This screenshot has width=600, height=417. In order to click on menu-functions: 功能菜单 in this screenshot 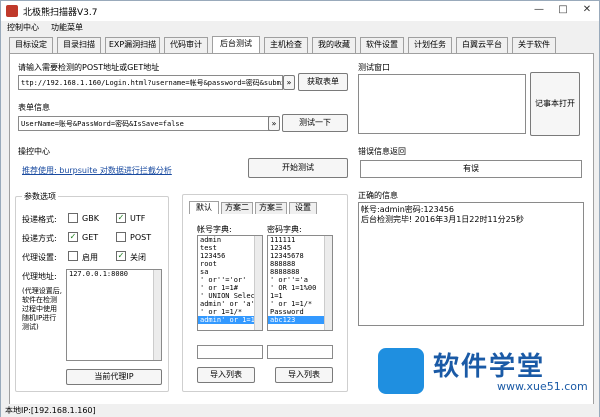, I will do `click(67, 27)`.